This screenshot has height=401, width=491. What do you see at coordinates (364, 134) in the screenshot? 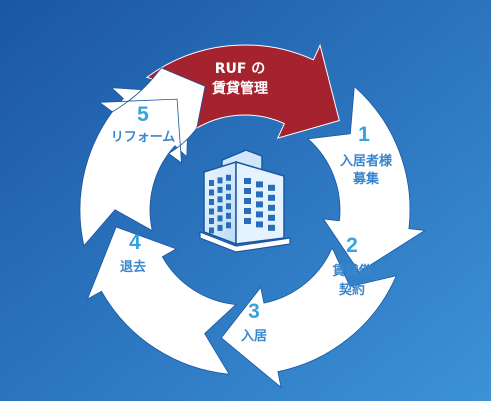
I see `step-1-number: 1` at bounding box center [364, 134].